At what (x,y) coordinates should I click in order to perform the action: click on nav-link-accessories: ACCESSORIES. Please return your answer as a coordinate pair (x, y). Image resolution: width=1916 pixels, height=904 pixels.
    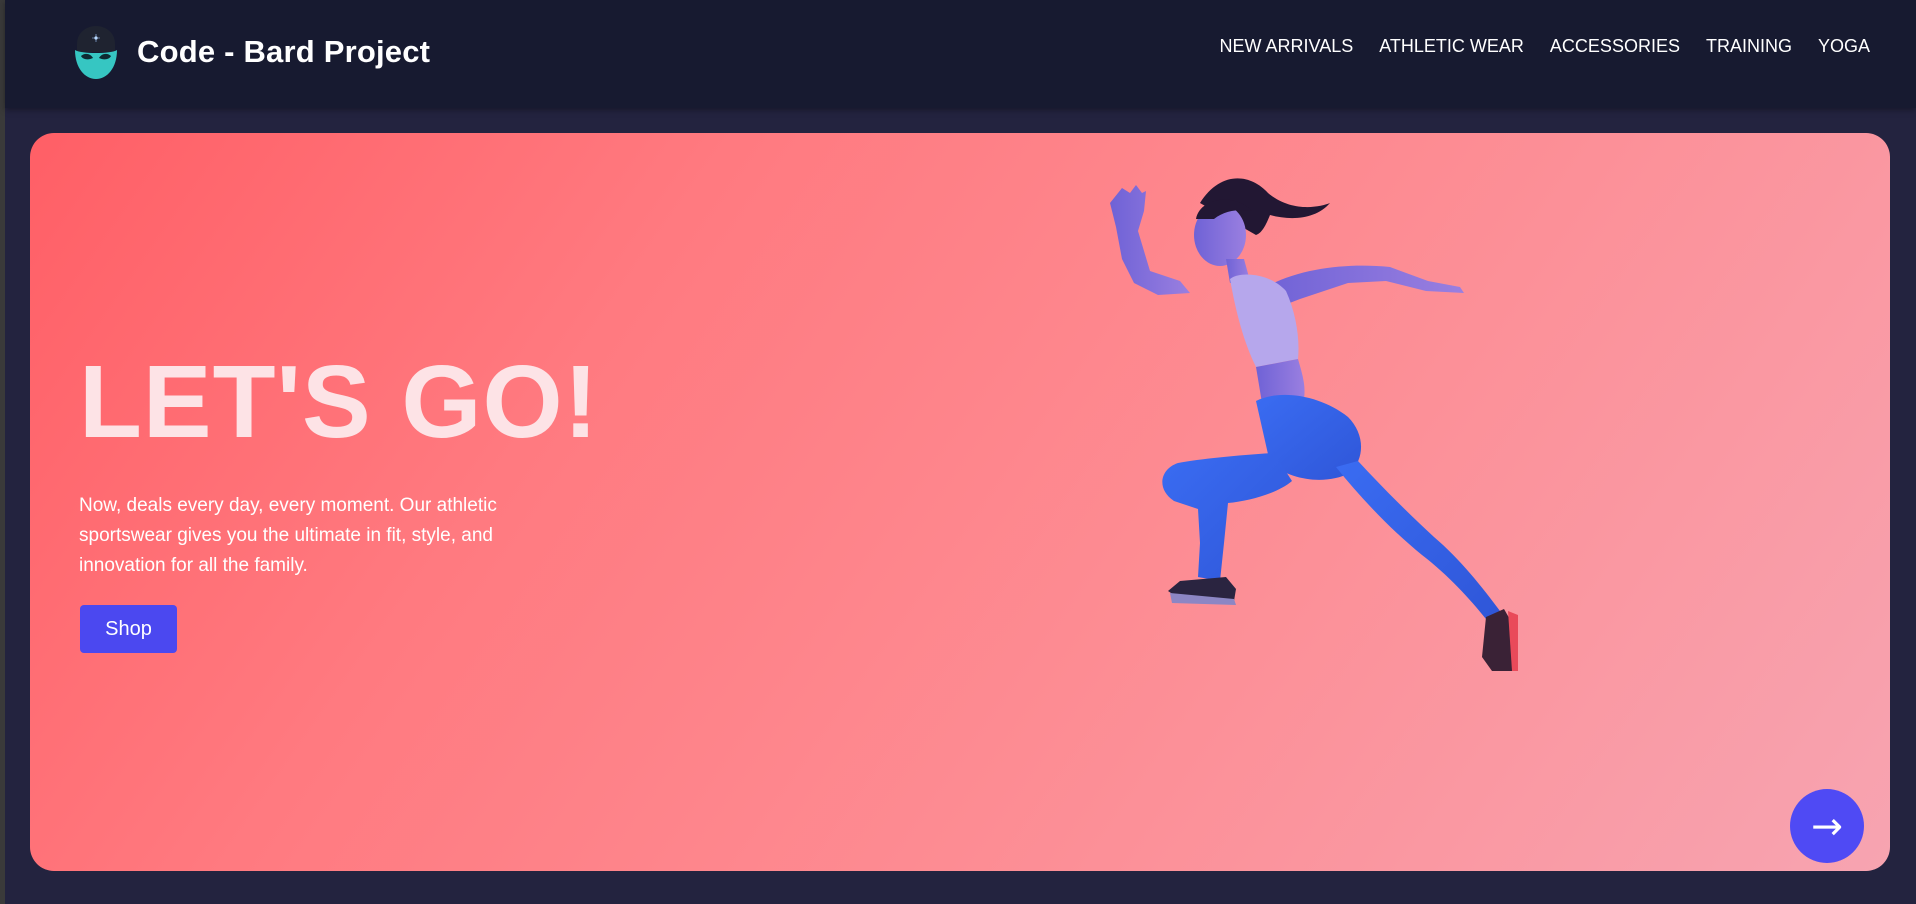
    Looking at the image, I should click on (1615, 46).